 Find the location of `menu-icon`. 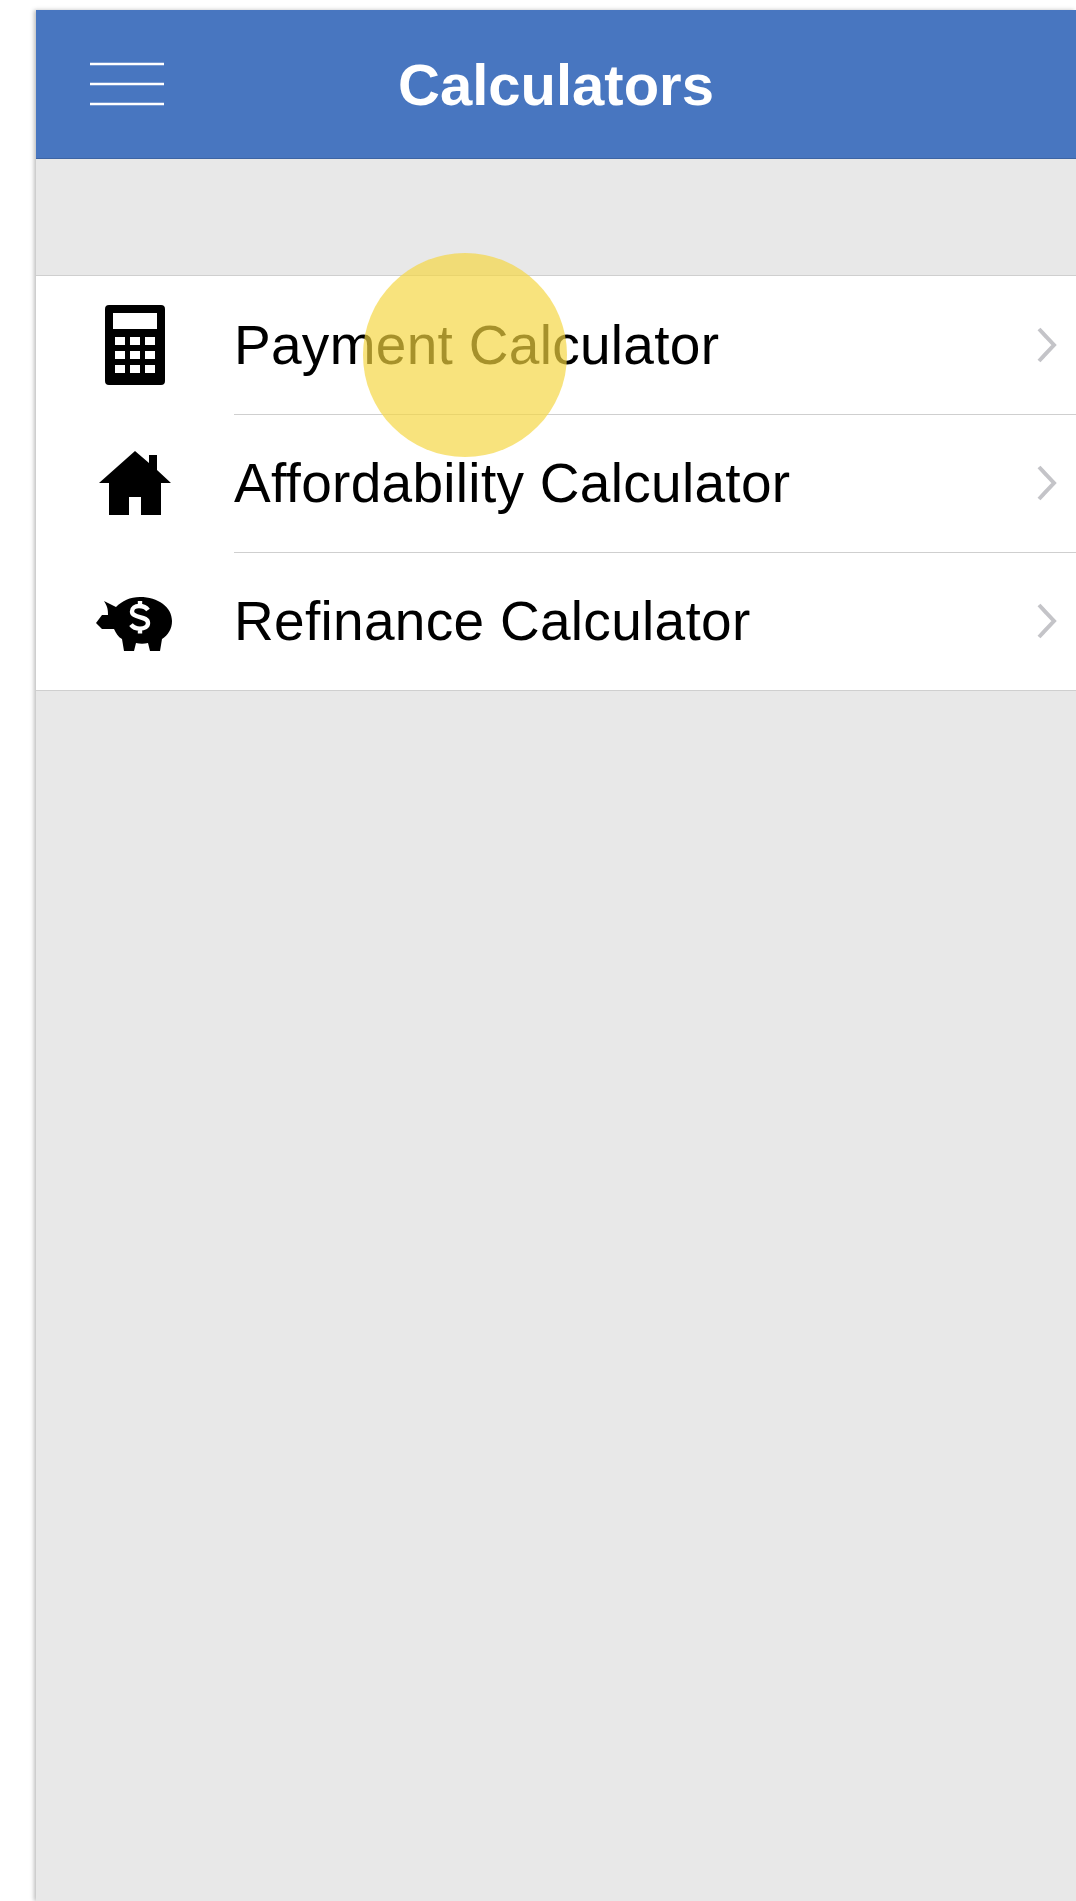

menu-icon is located at coordinates (127, 84).